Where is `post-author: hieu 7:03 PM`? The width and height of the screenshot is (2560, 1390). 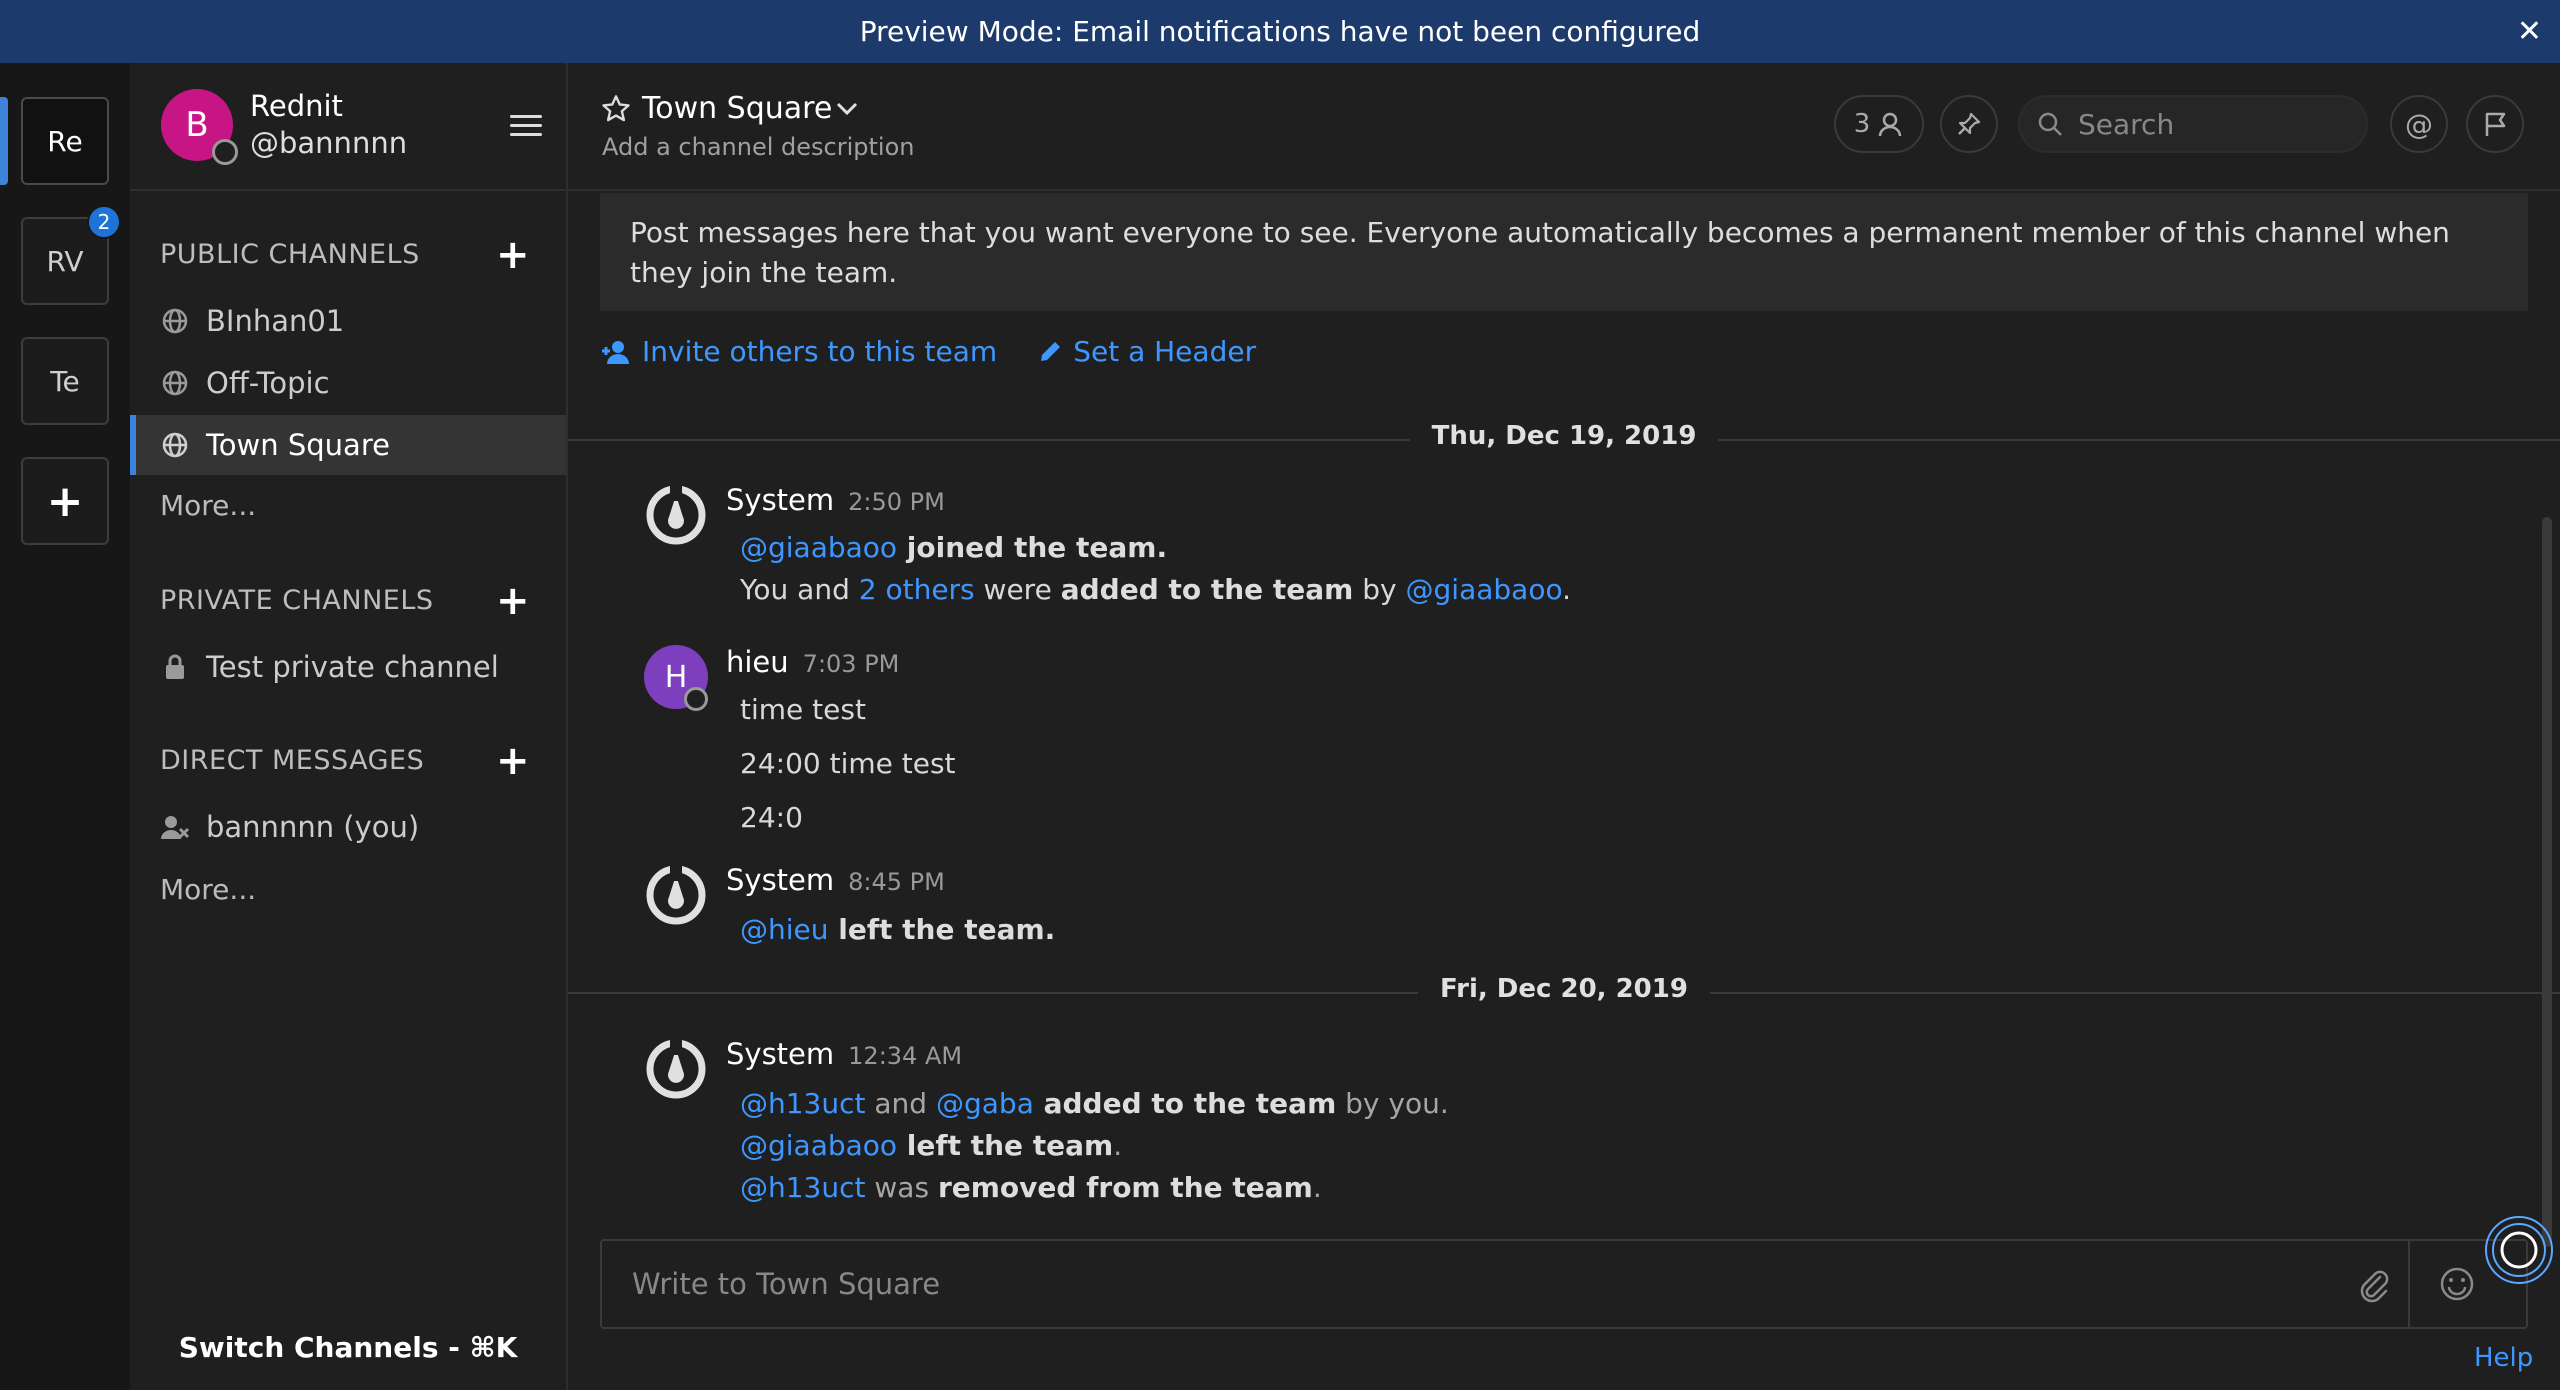 post-author: hieu 7:03 PM is located at coordinates (812, 662).